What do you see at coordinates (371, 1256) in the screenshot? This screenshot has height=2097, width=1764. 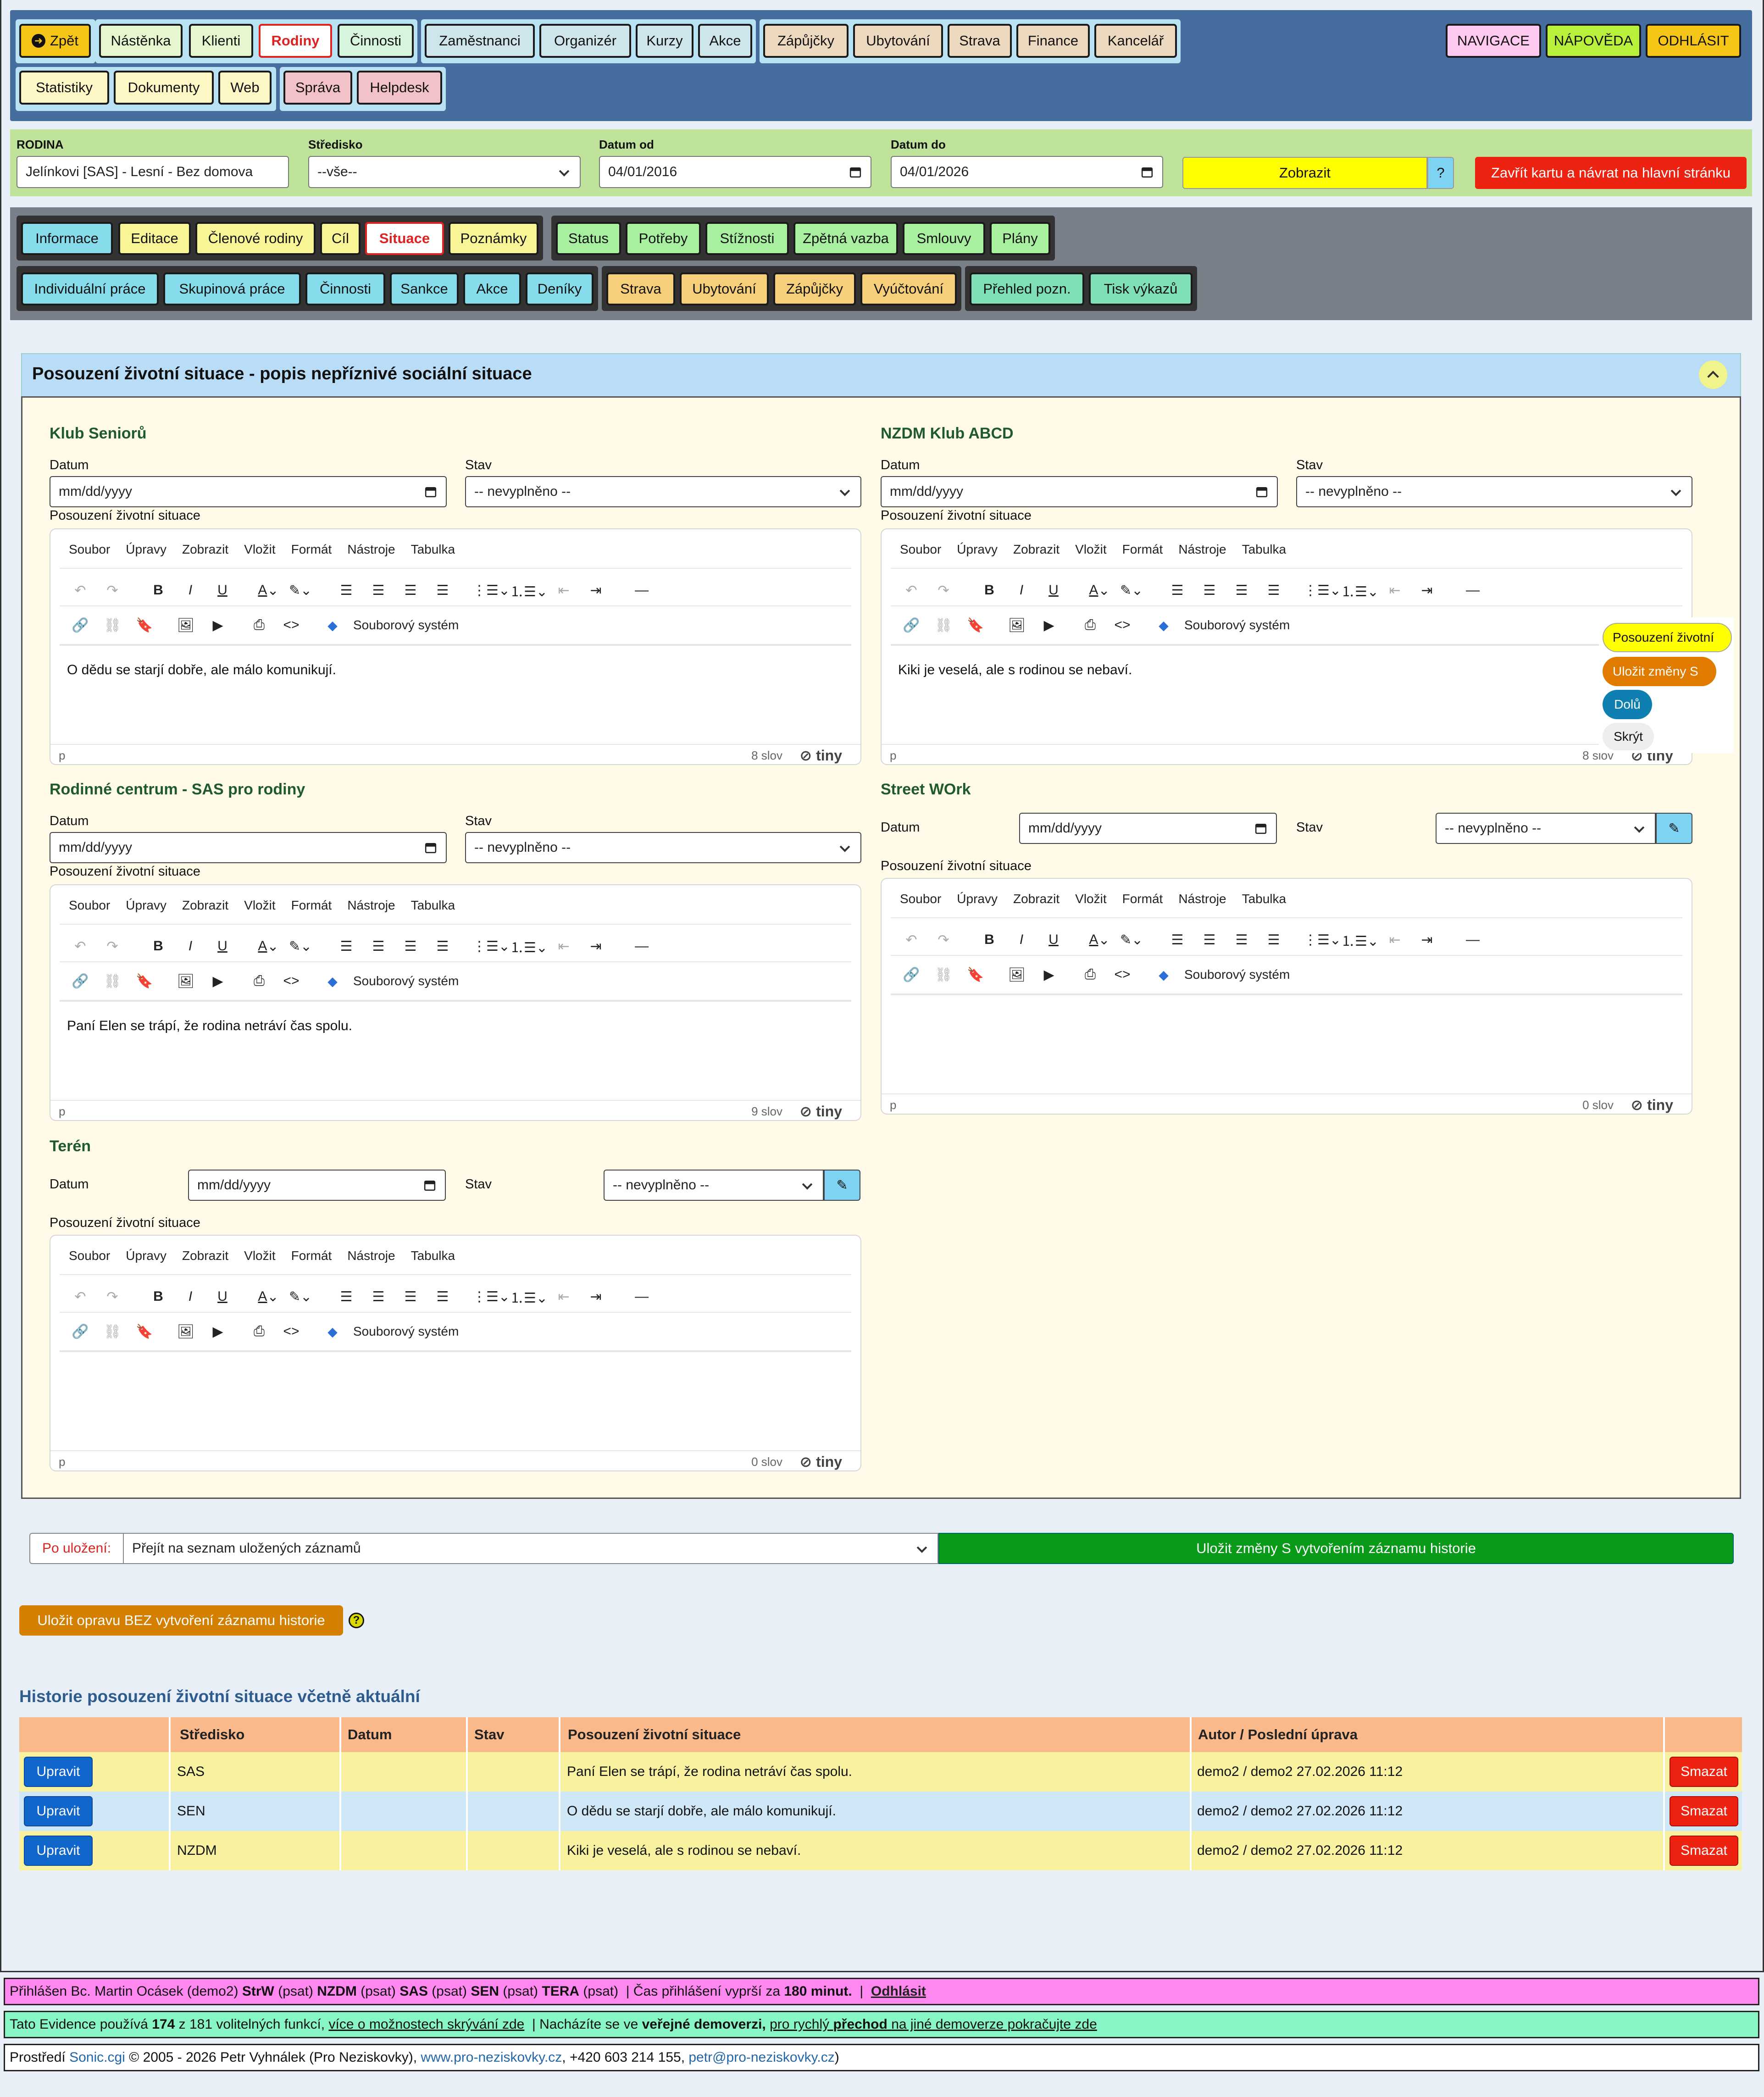 I see `menu-nastroje: Nástroje` at bounding box center [371, 1256].